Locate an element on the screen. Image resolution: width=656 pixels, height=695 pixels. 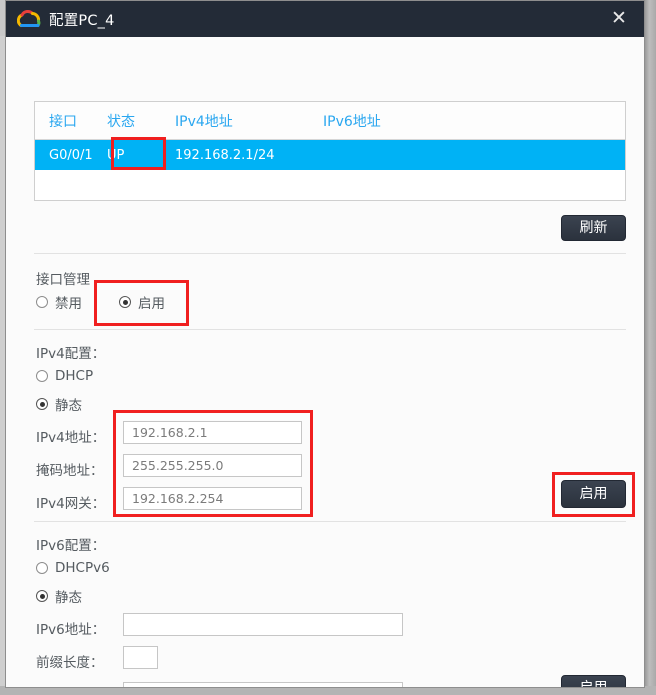
interface-mgmt-label: 接口管理 is located at coordinates (63, 280).